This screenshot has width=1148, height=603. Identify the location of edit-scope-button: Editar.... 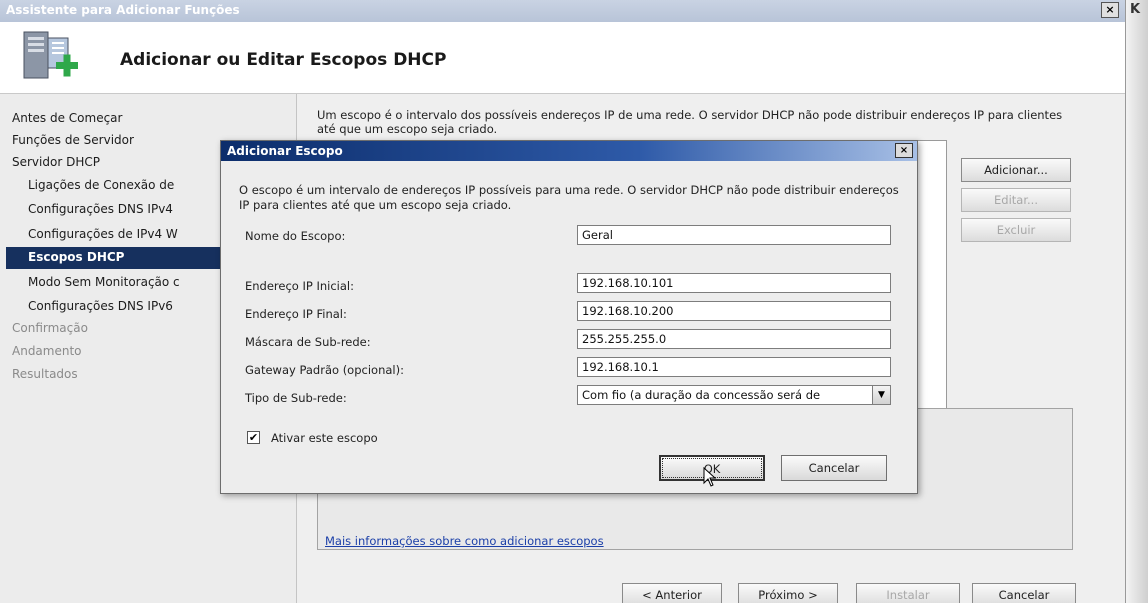
(1016, 200).